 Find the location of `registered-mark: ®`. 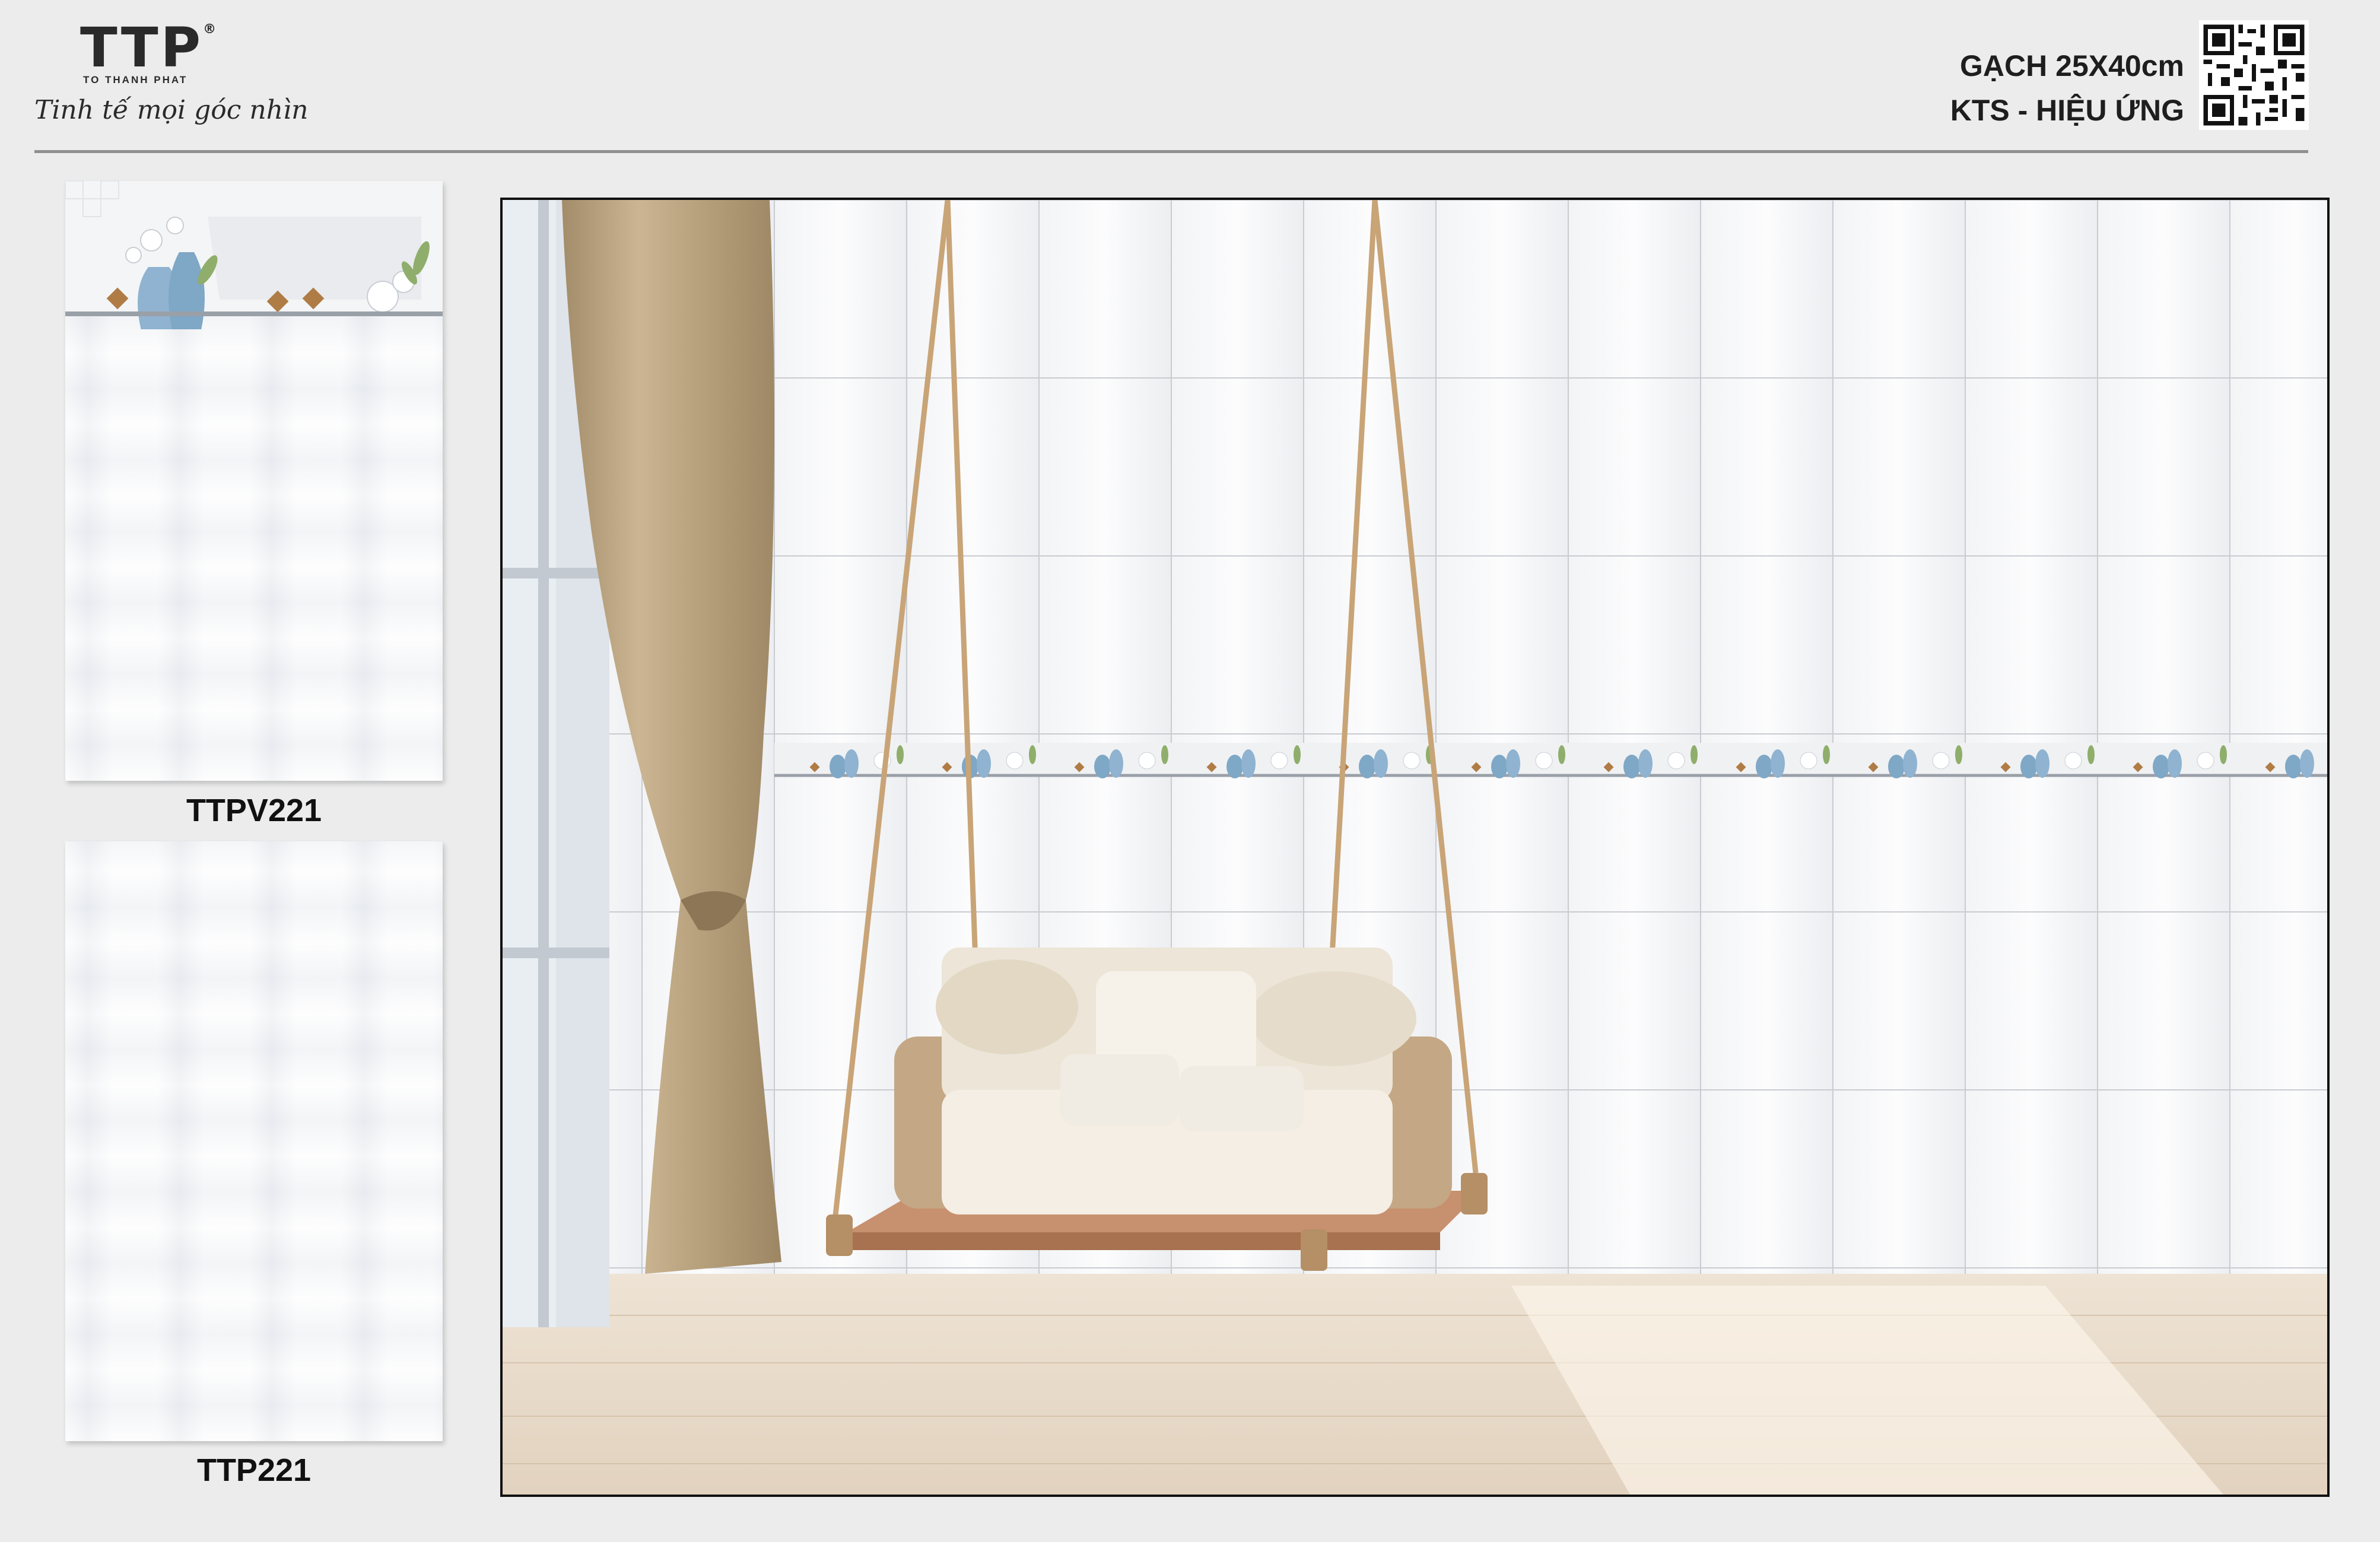

registered-mark: ® is located at coordinates (211, 29).